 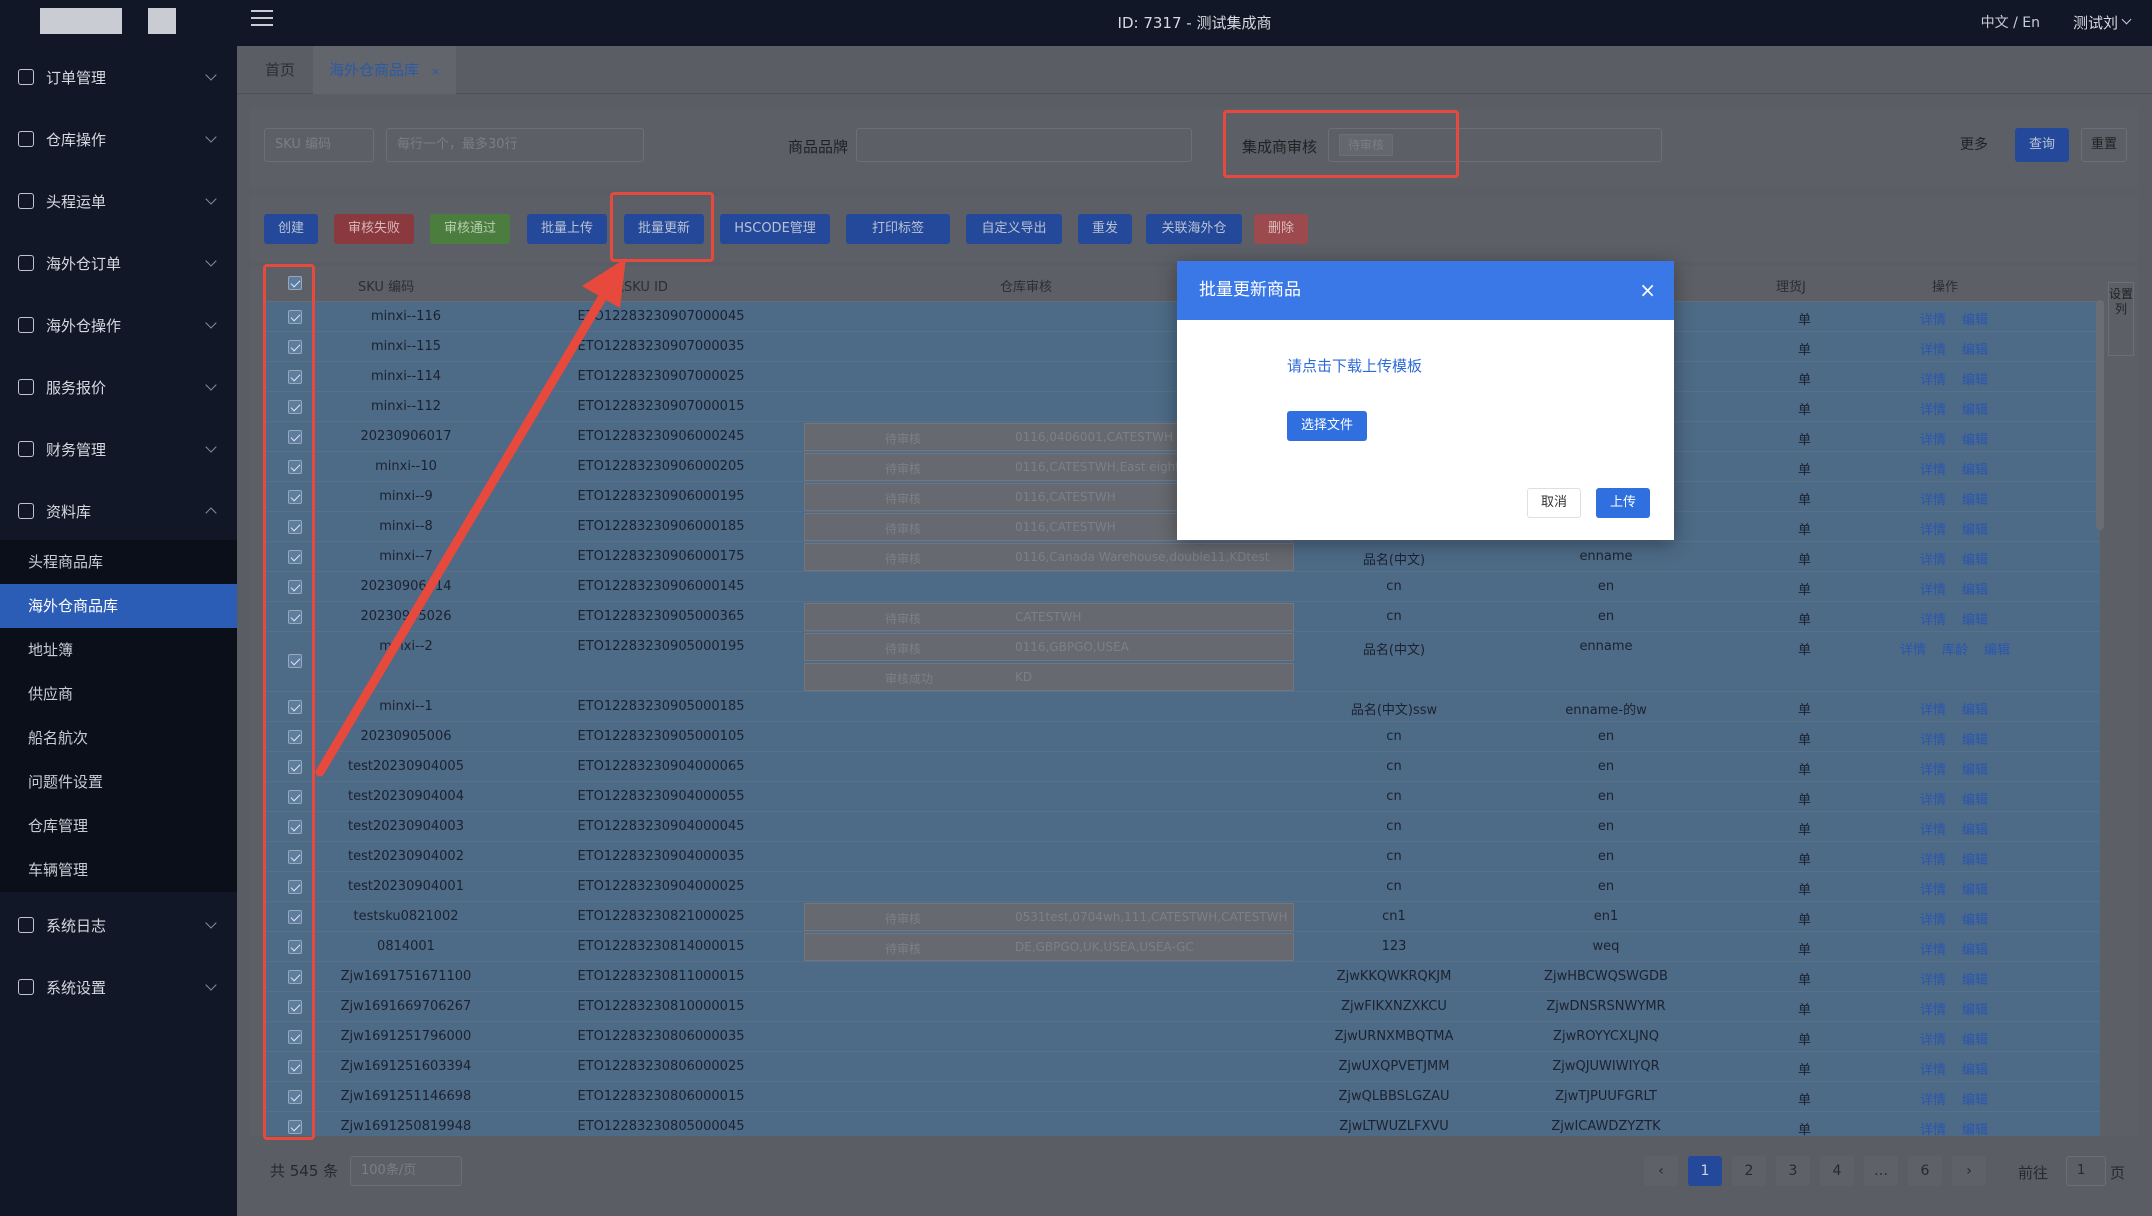 What do you see at coordinates (1425, 290) in the screenshot?
I see `modal-header: 批量更新商品 ×` at bounding box center [1425, 290].